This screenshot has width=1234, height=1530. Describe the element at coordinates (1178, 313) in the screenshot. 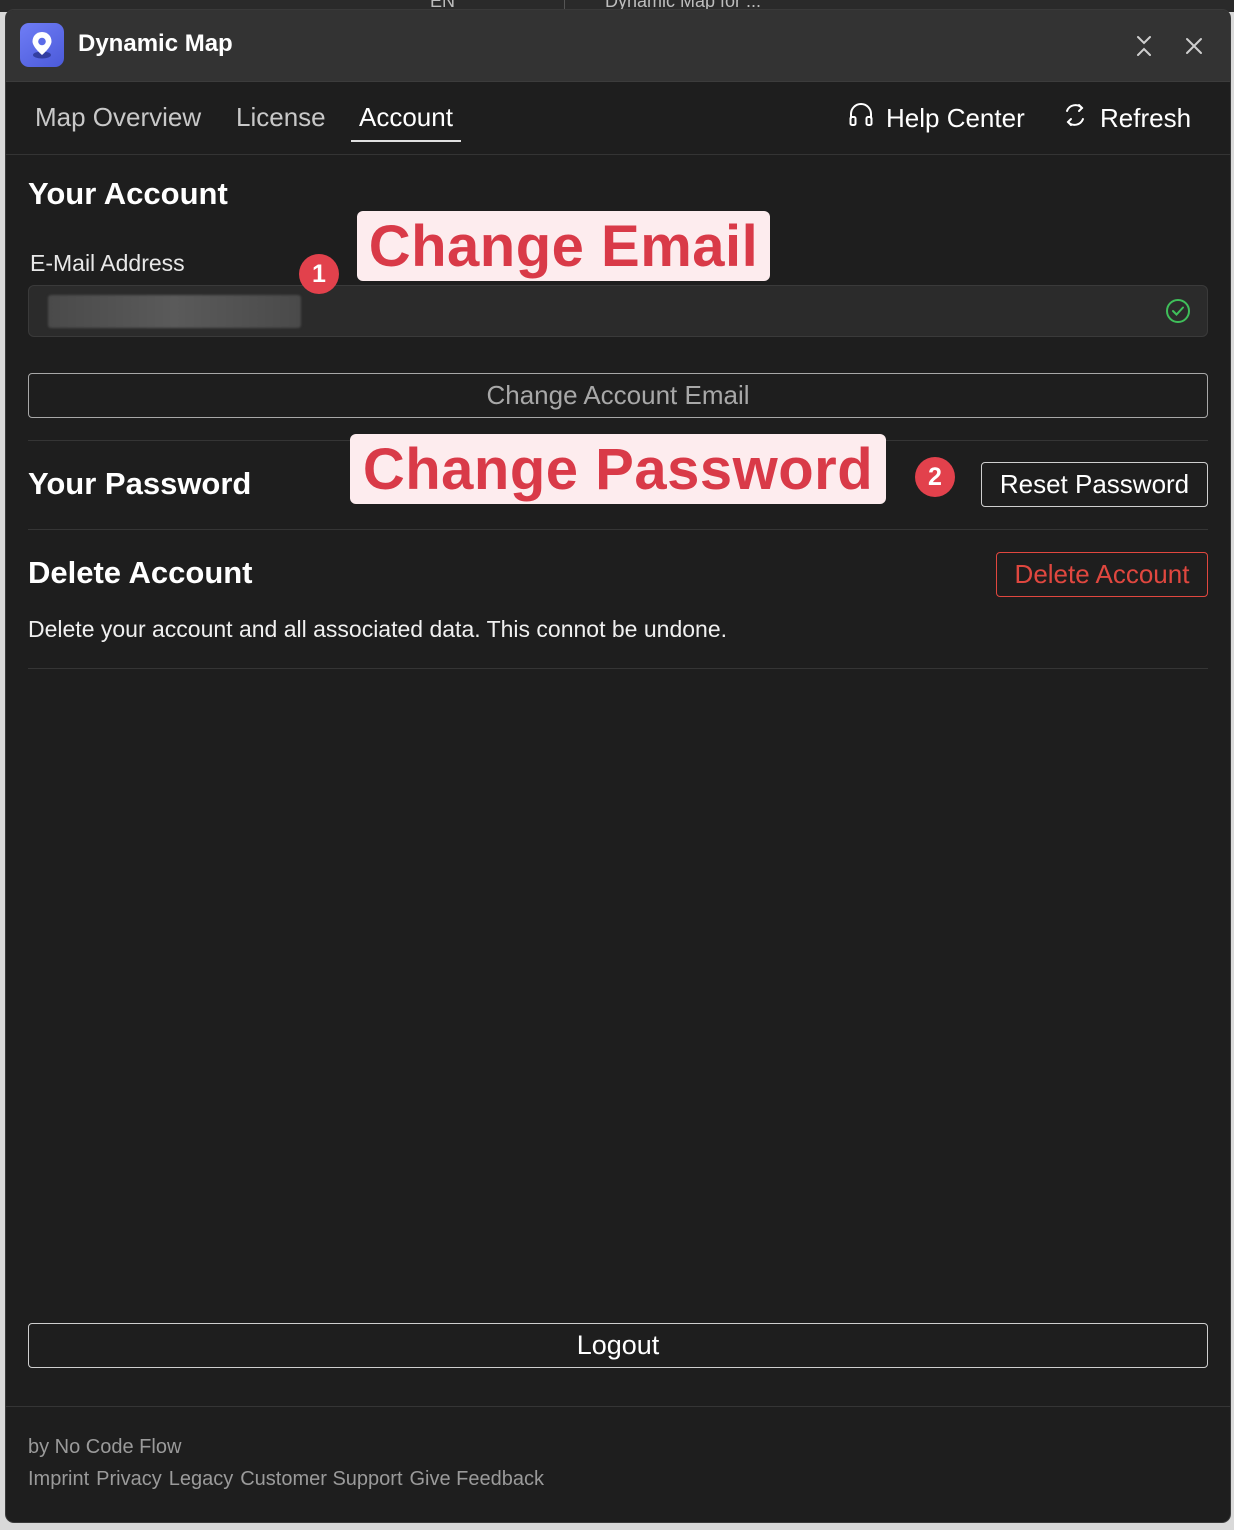

I see `check-circle-icon` at that location.